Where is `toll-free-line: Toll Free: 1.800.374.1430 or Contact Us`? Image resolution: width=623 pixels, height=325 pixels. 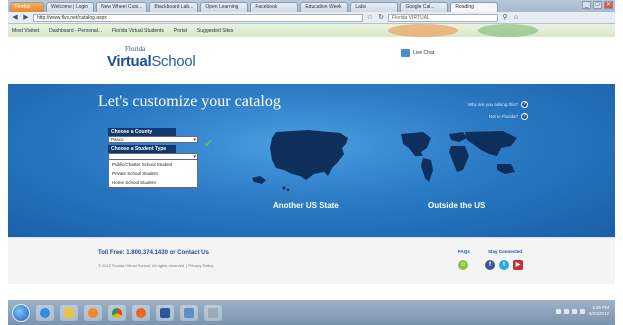 toll-free-line: Toll Free: 1.800.374.1430 or Contact Us is located at coordinates (153, 253).